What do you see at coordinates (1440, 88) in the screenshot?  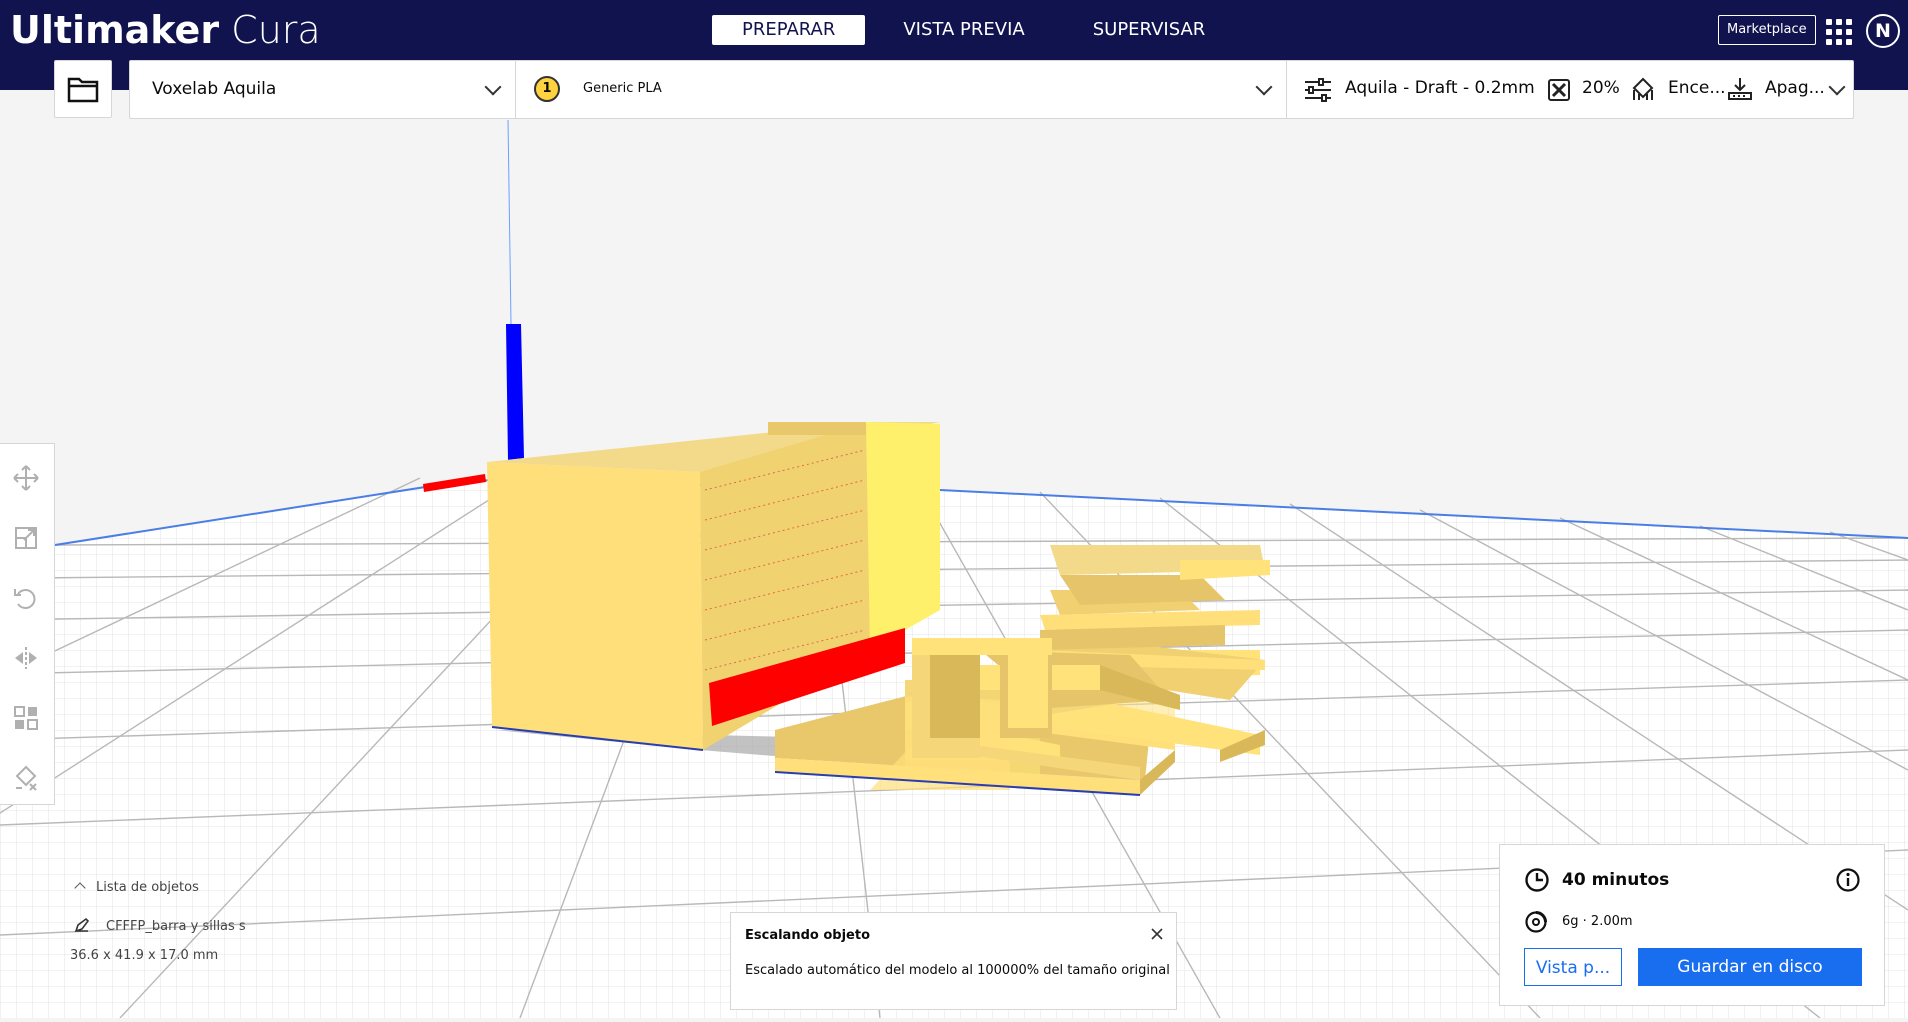 I see `profile-label: Aquila - Draft - 0.2mm` at bounding box center [1440, 88].